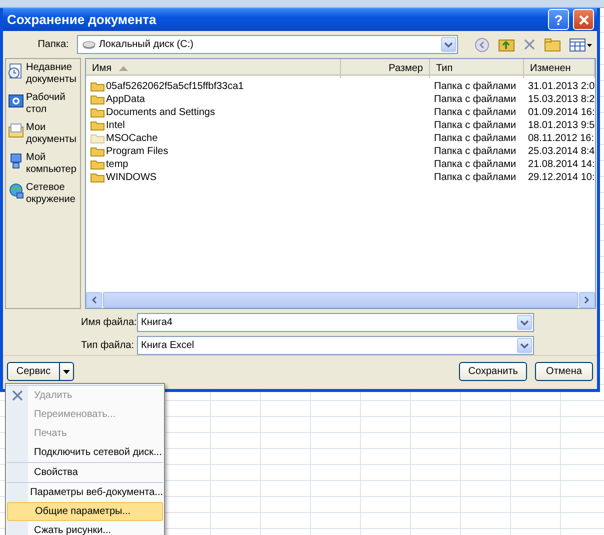 Image resolution: width=604 pixels, height=535 pixels. Describe the element at coordinates (89, 45) in the screenshot. I see `drive-icon` at that location.